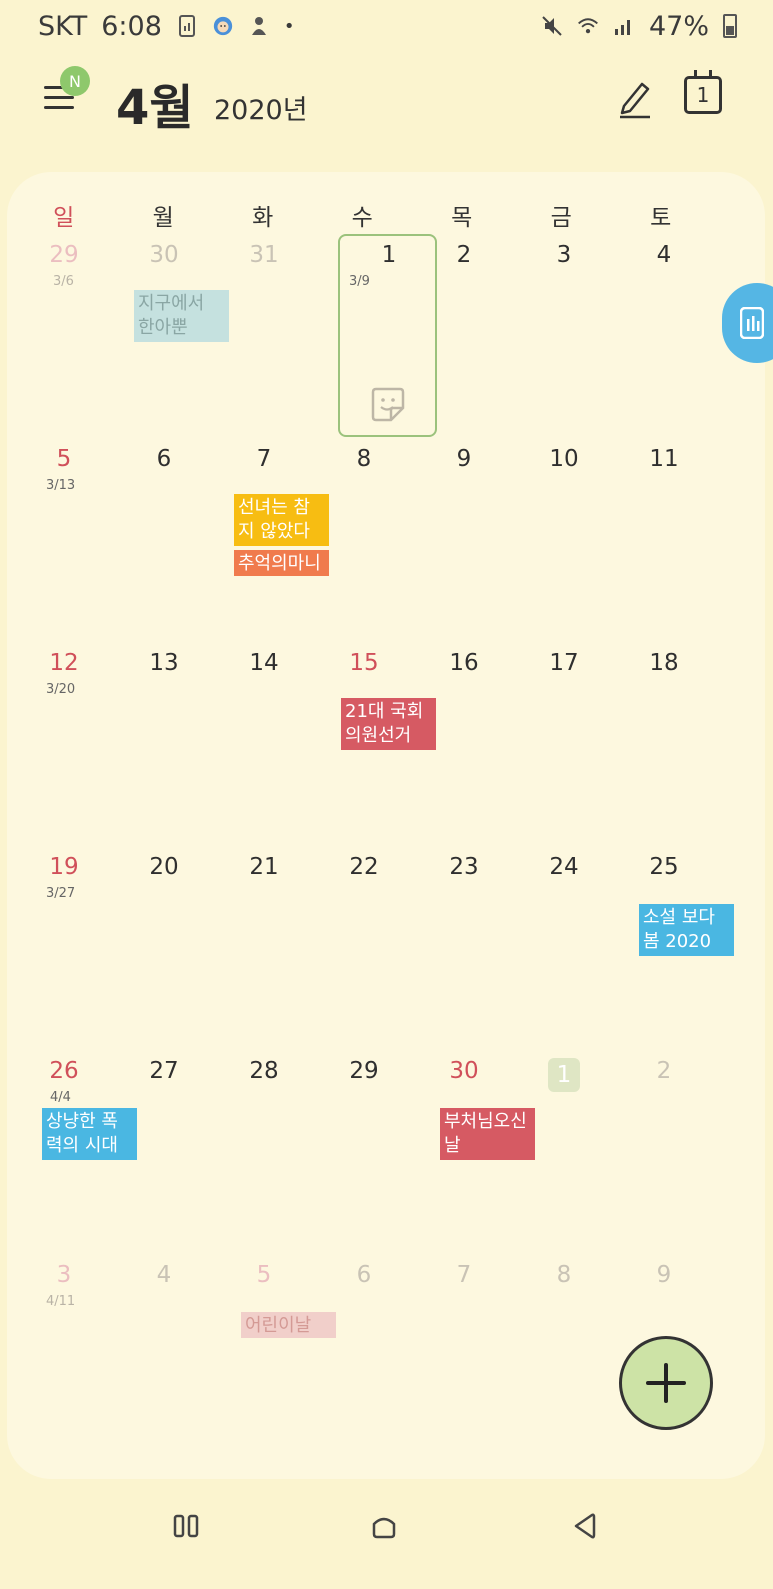 Image resolution: width=773 pixels, height=1589 pixels. Describe the element at coordinates (664, 663) in the screenshot. I see `day-number: 18` at that location.